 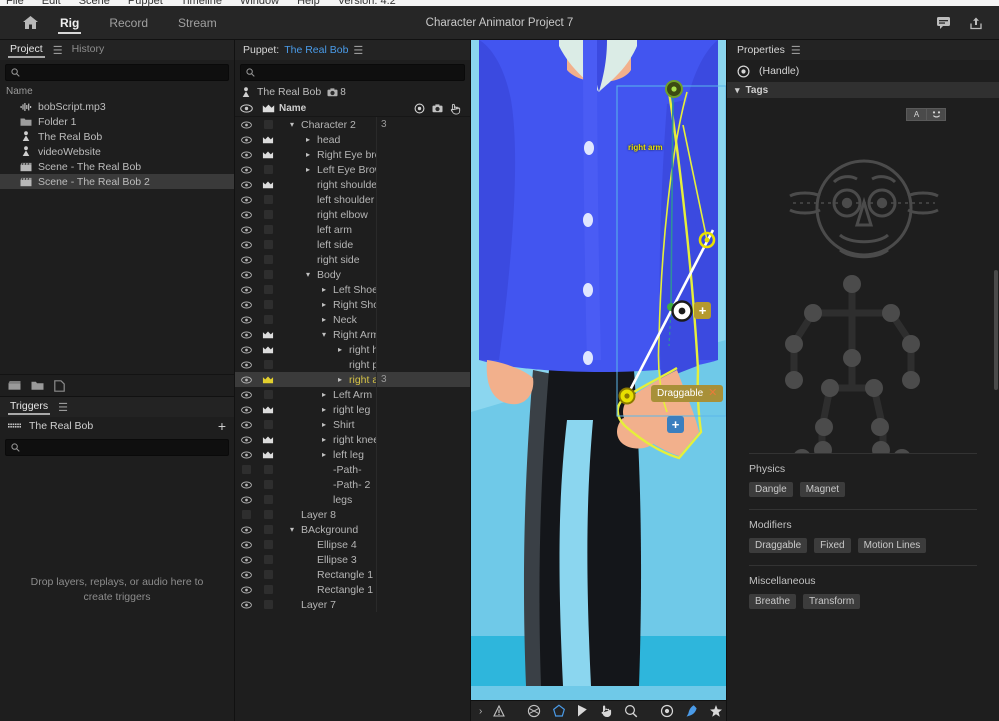 What do you see at coordinates (716, 711) in the screenshot?
I see `stick-tool-icon` at bounding box center [716, 711].